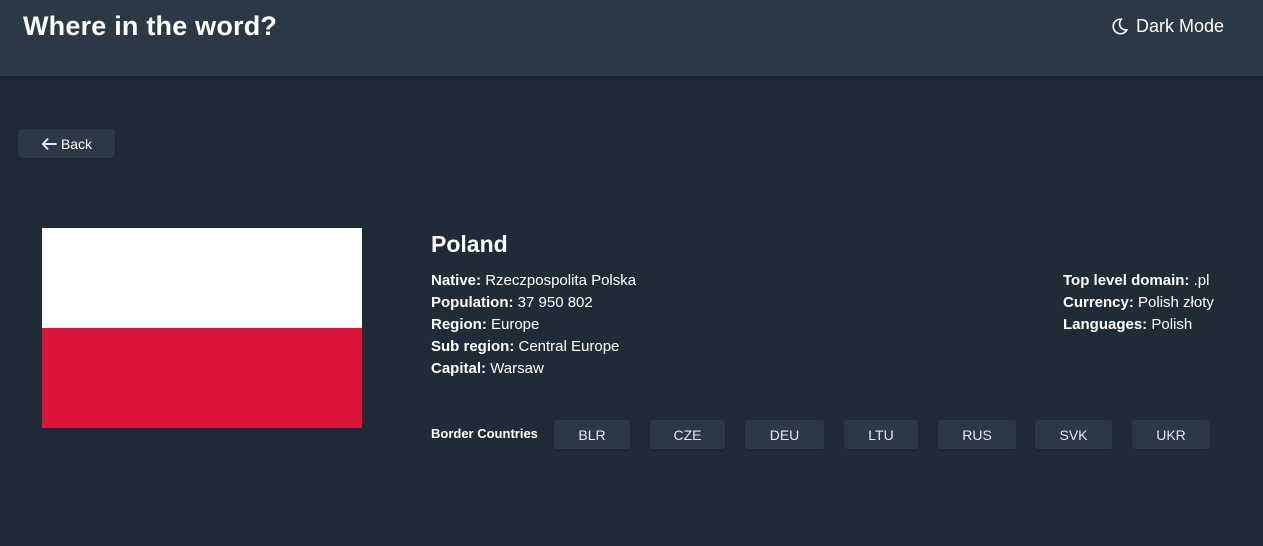 This screenshot has width=1263, height=546. Describe the element at coordinates (1171, 434) in the screenshot. I see `border-country-button: UKR` at that location.